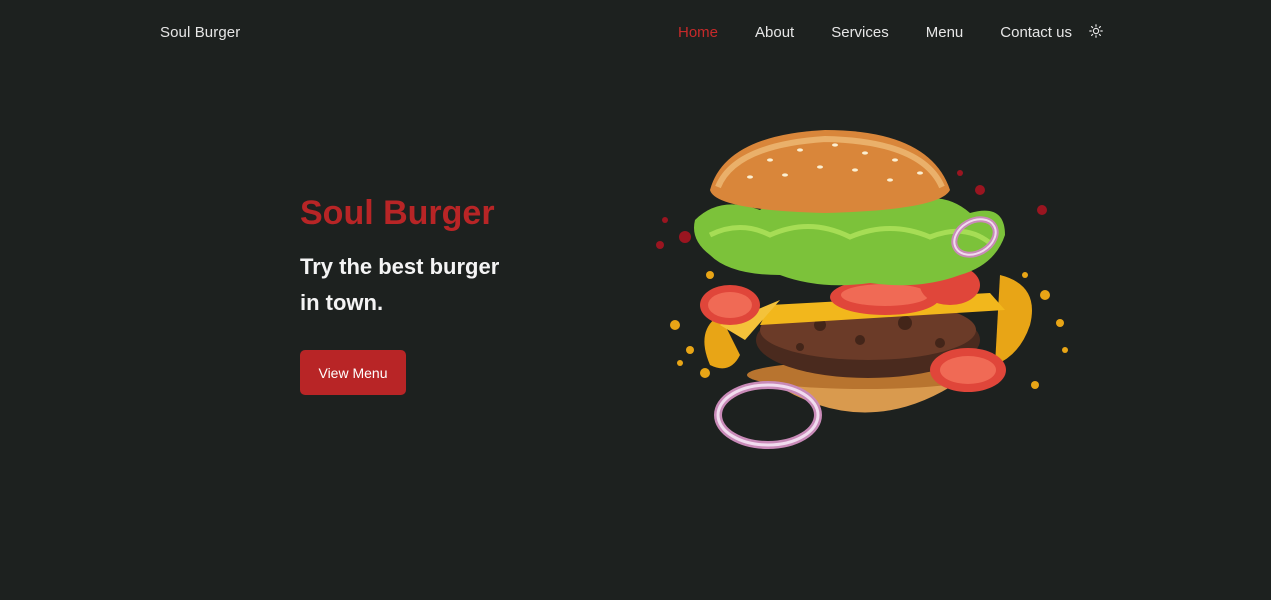 The image size is (1271, 600). I want to click on sun-icon, so click(1096, 31).